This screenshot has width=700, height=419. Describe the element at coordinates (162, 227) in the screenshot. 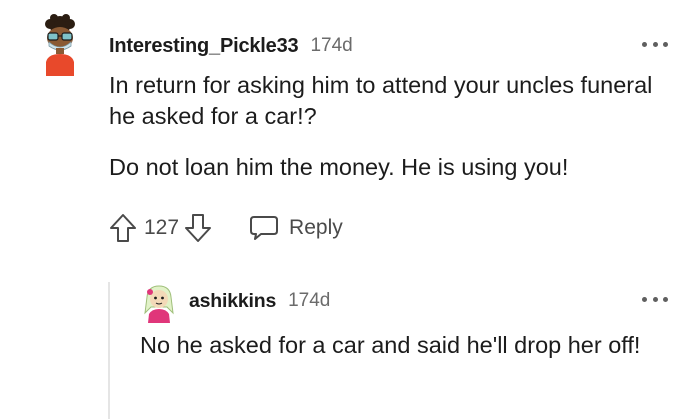

I see `vote-score: 127` at that location.